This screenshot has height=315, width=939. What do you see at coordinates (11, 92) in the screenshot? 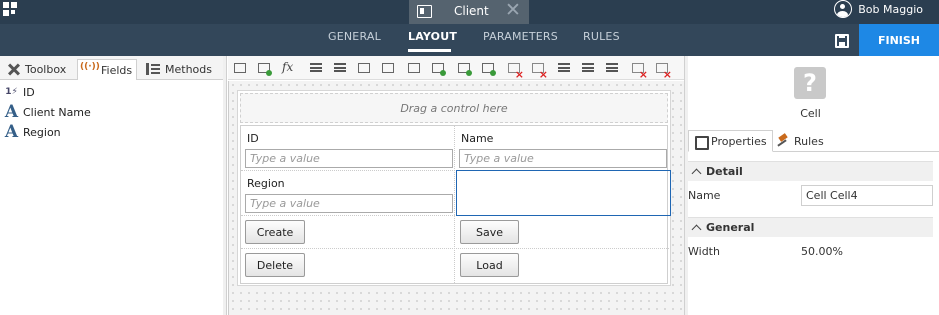
I see `autonumber-icon: 1⚡` at bounding box center [11, 92].